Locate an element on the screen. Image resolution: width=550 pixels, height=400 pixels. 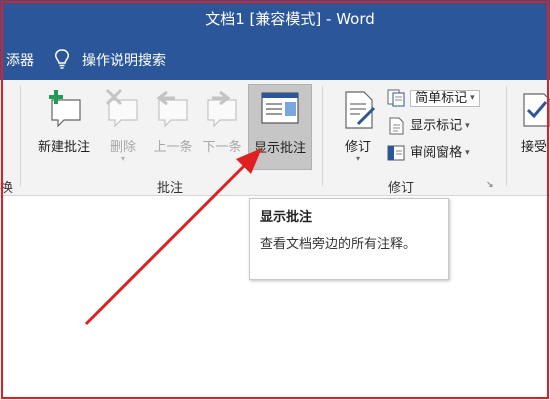
delete-comment-label: 删除 is located at coordinates (122, 147).